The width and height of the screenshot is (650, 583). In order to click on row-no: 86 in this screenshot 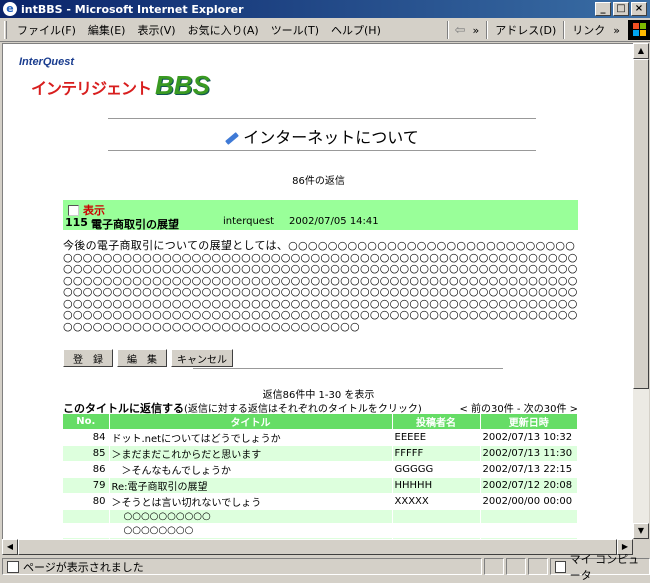, I will do `click(86, 469)`.